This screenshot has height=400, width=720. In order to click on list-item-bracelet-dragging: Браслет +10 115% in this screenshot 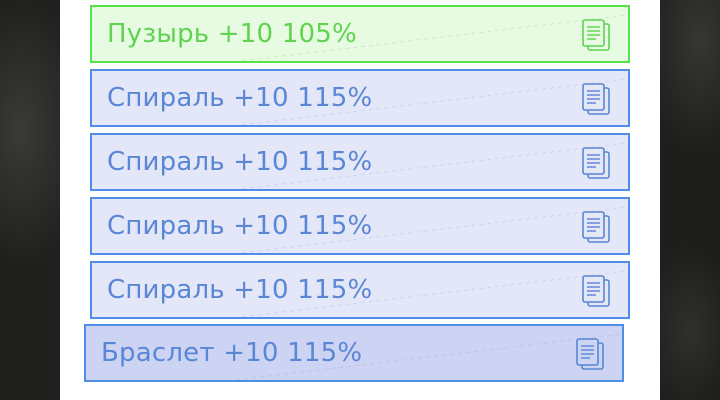, I will do `click(354, 353)`.